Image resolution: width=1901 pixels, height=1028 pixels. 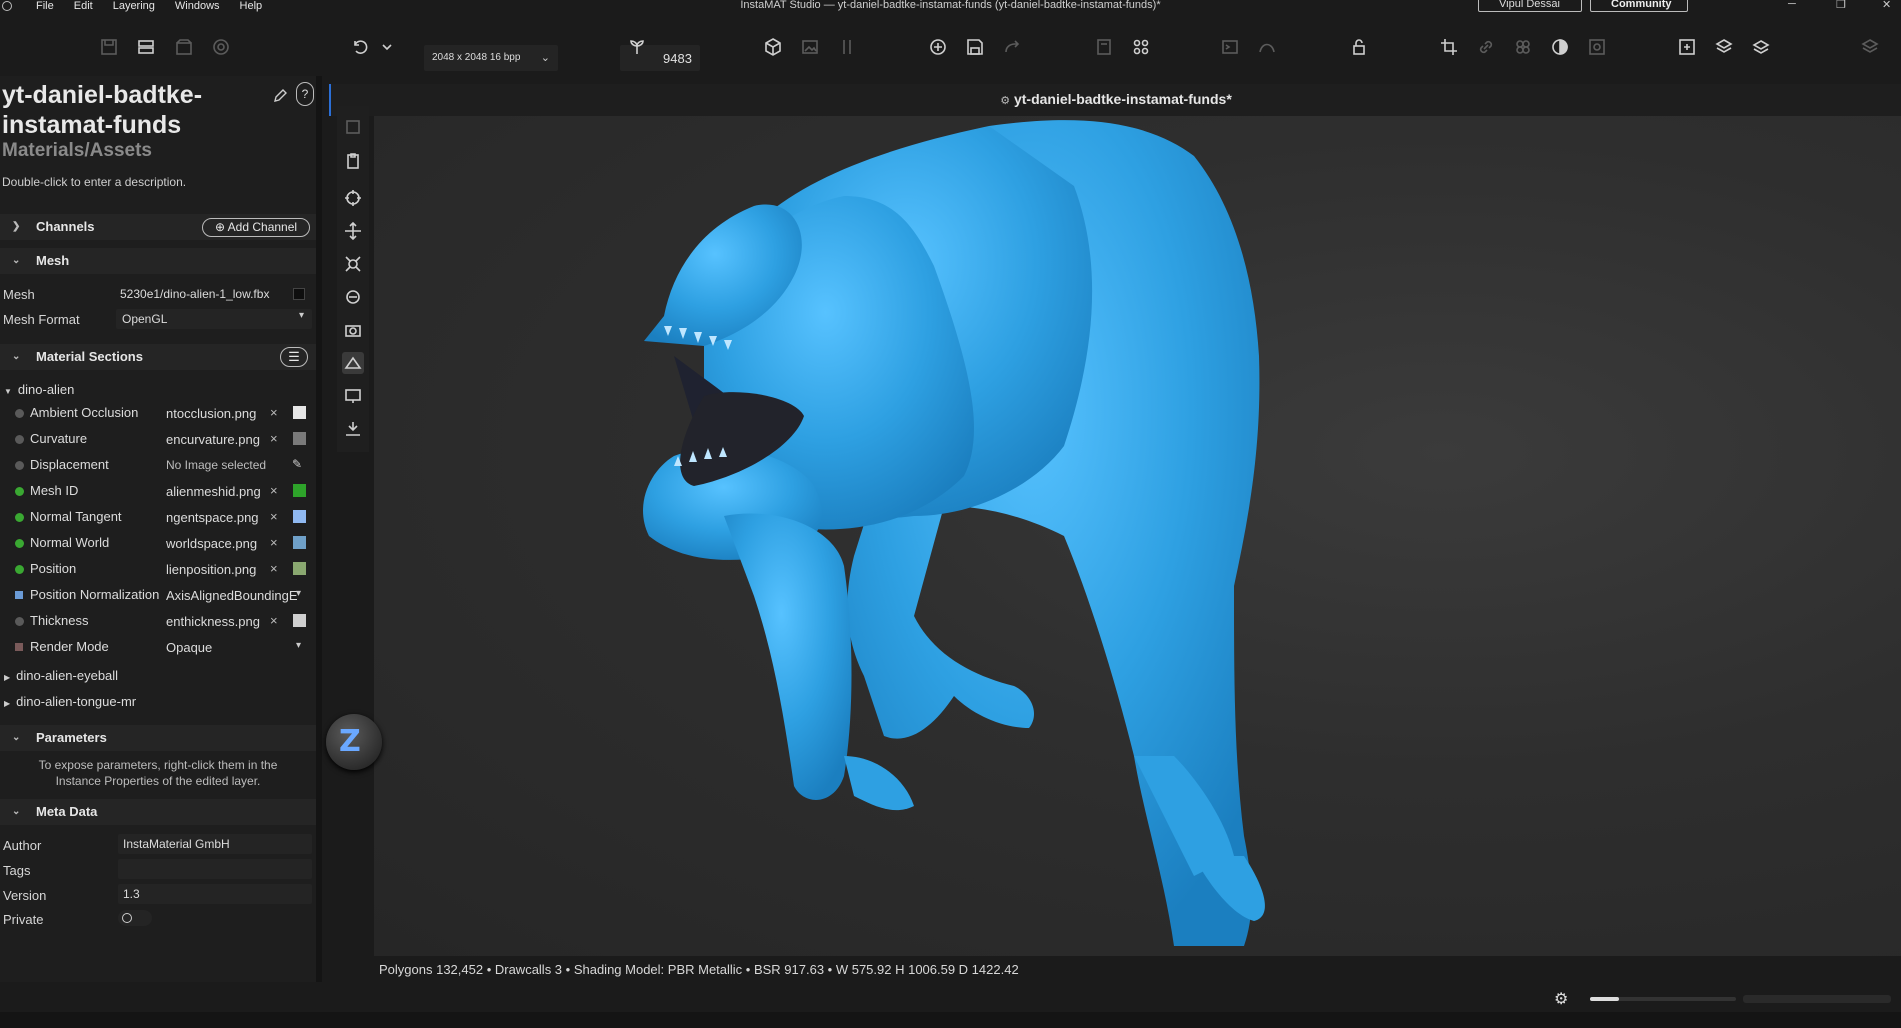 I want to click on 3d-view-icon, so click(x=773, y=47).